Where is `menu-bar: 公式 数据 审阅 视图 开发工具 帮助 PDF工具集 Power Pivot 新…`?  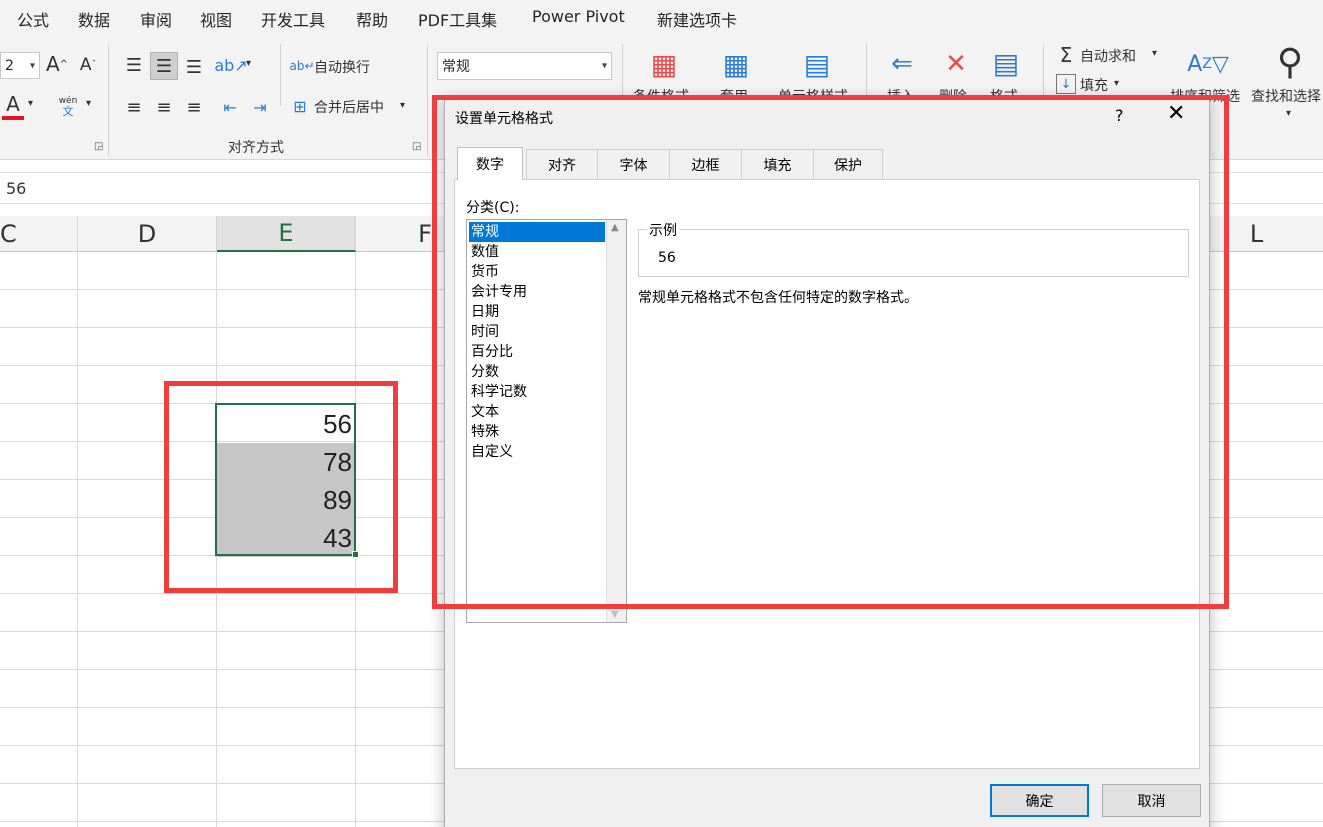 menu-bar: 公式 数据 审阅 视图 开发工具 帮助 PDF工具集 Power Pivot 新… is located at coordinates (661, 18).